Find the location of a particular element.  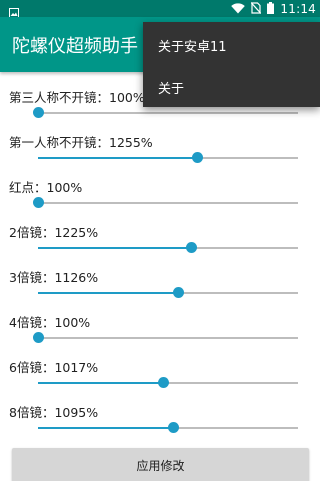

menu-item-about-android11: 关于安卓11 is located at coordinates (231, 45).